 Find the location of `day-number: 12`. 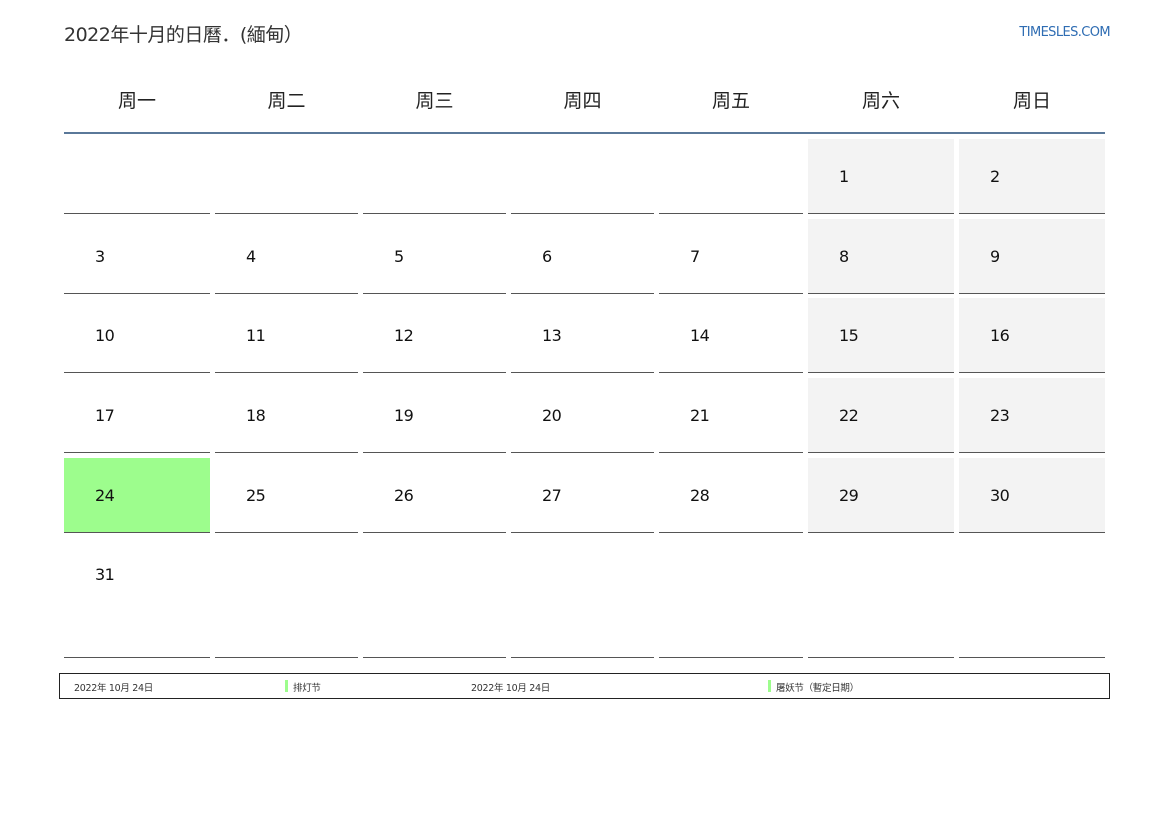

day-number: 12 is located at coordinates (404, 335).